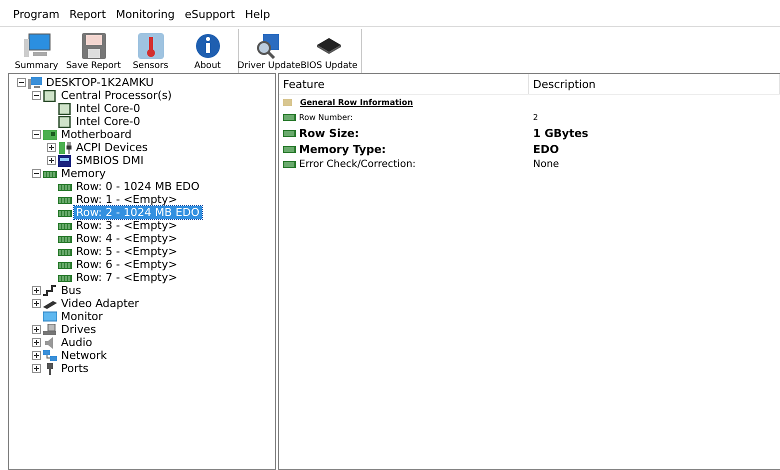 This screenshot has width=780, height=470. Describe the element at coordinates (110, 160) in the screenshot. I see `tree-item: SMBIOS DMI` at that location.